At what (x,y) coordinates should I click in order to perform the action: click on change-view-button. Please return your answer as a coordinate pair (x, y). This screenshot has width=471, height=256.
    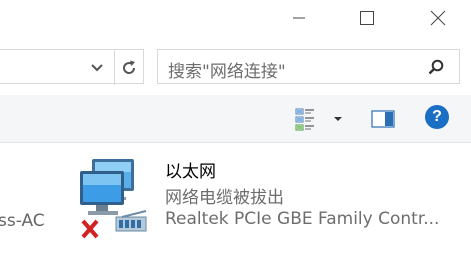
    Looking at the image, I should click on (319, 119).